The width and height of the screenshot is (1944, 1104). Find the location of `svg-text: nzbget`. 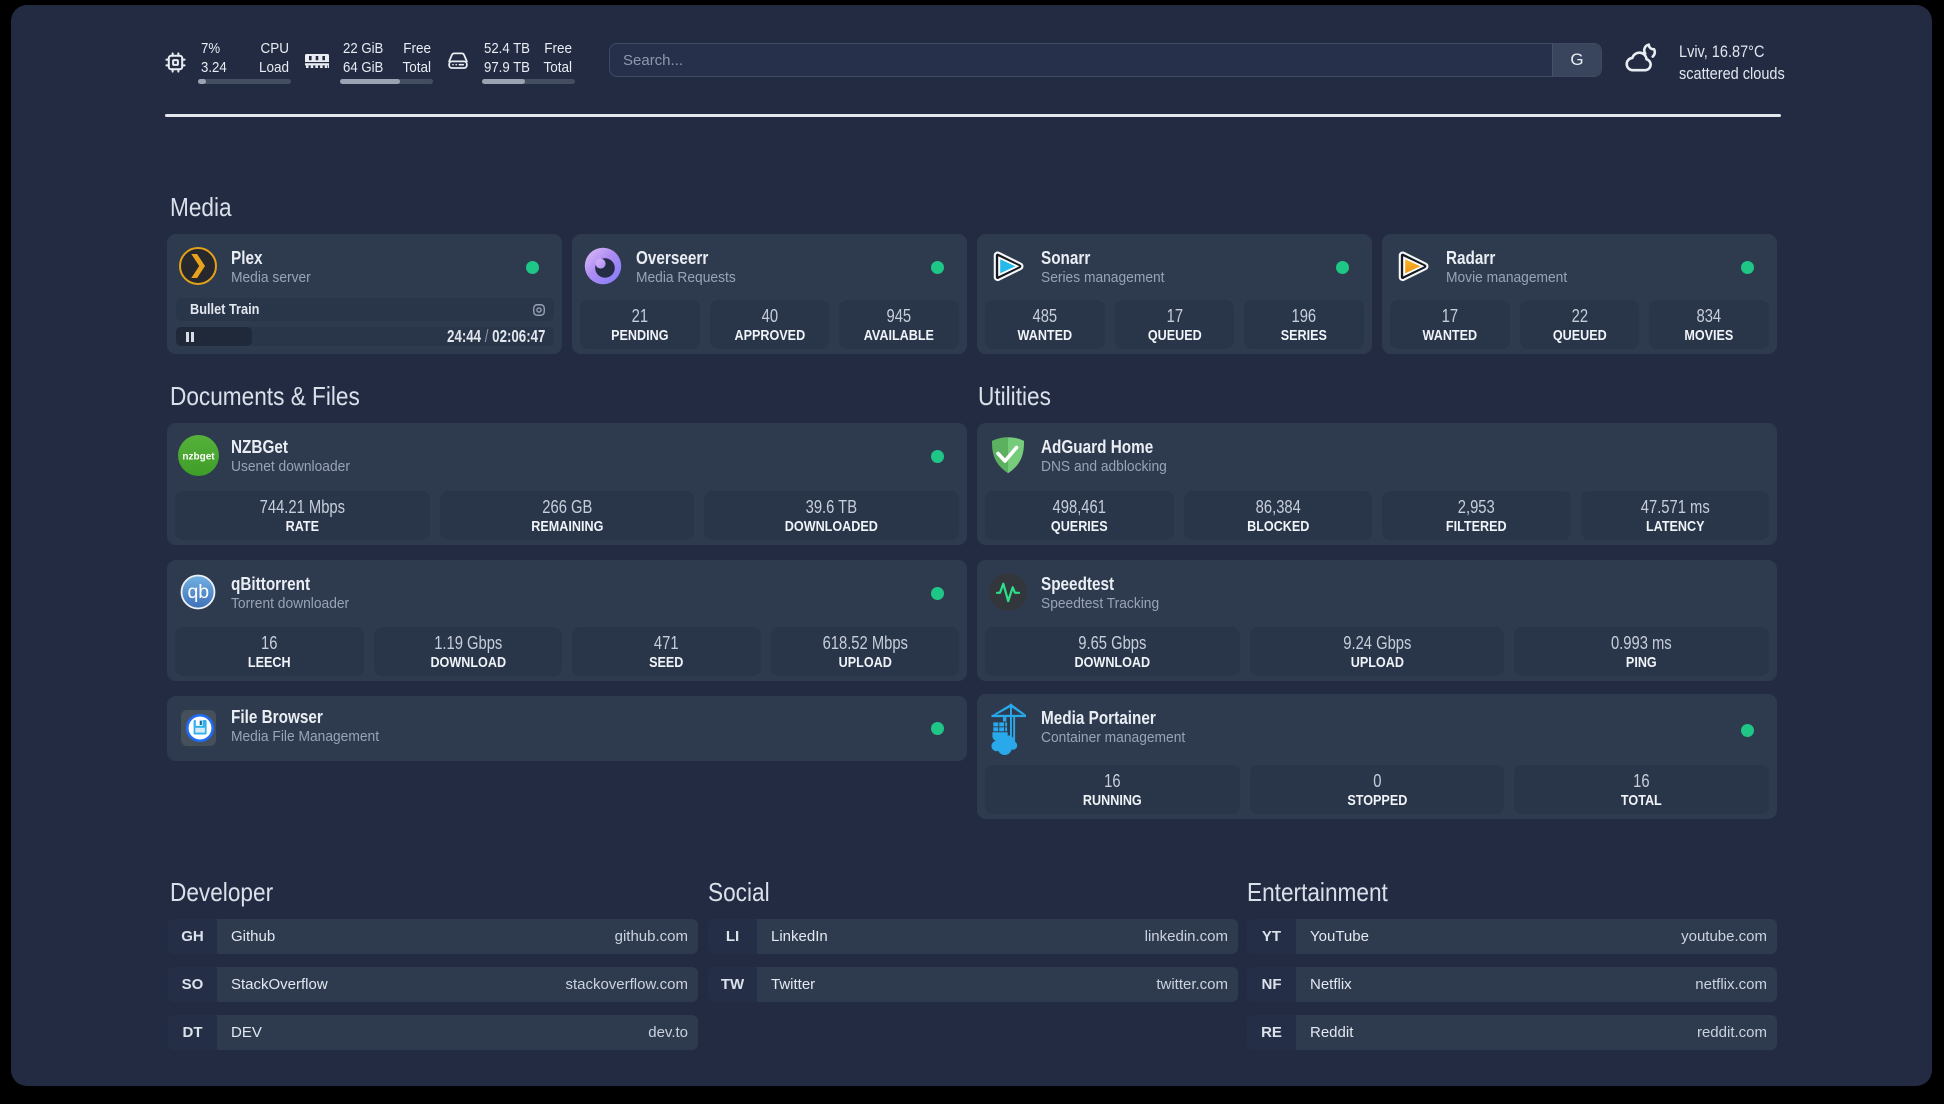

svg-text: nzbget is located at coordinates (198, 457).